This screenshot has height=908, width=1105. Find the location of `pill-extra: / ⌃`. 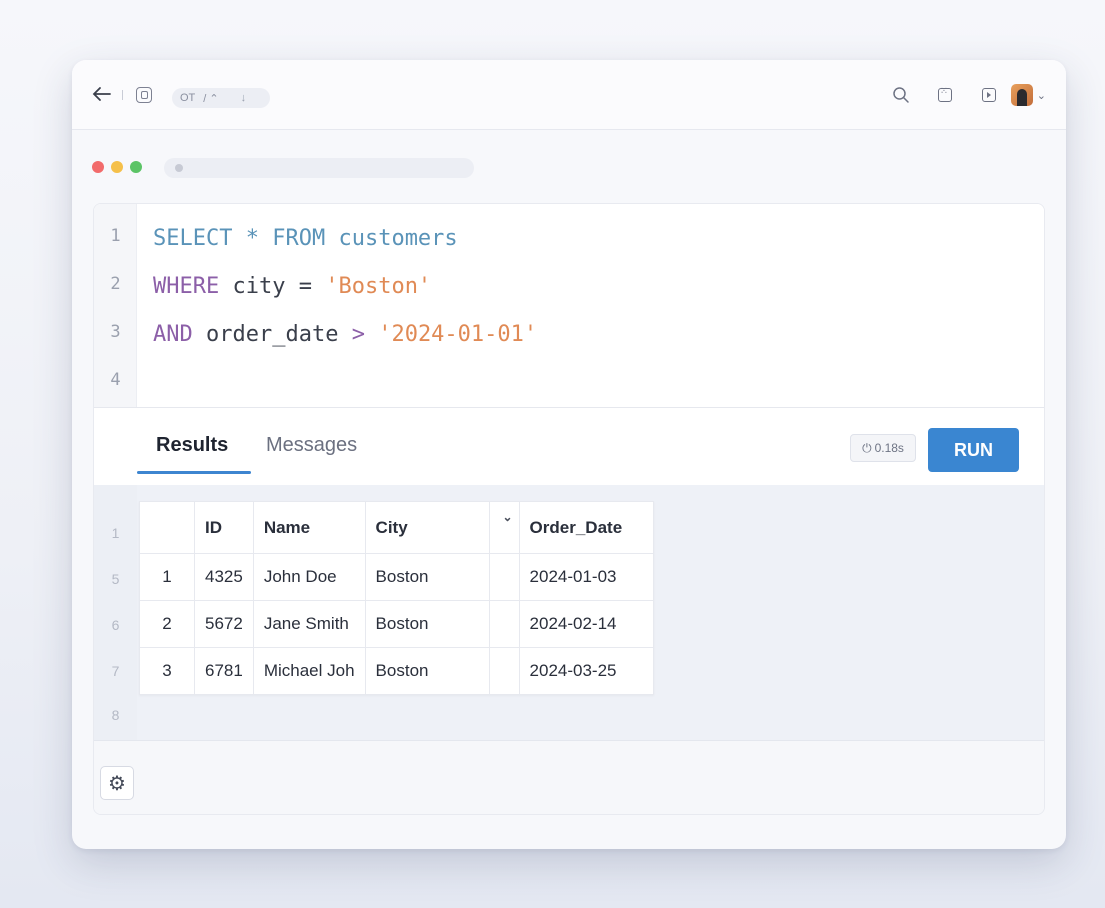

pill-extra: / ⌃ is located at coordinates (211, 98).